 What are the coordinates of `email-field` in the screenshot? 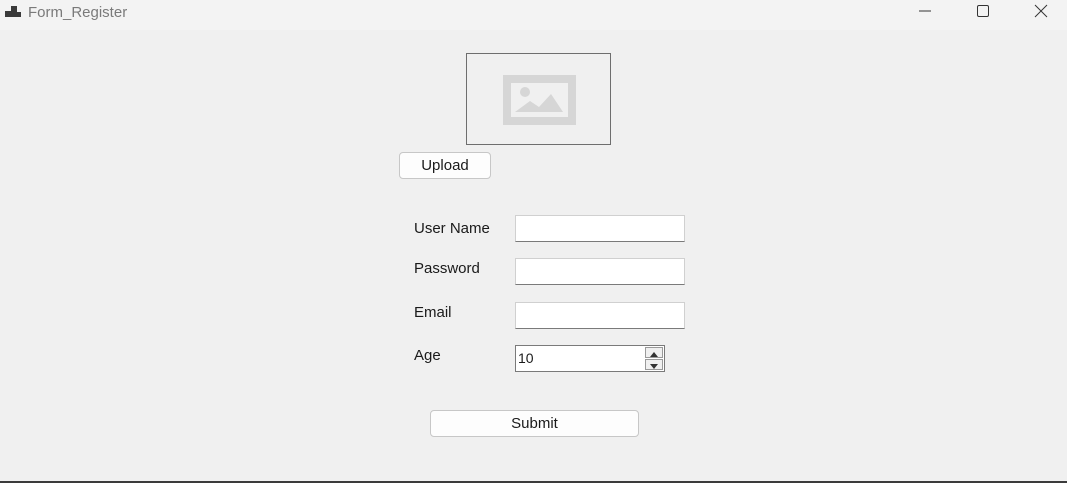 It's located at (600, 315).